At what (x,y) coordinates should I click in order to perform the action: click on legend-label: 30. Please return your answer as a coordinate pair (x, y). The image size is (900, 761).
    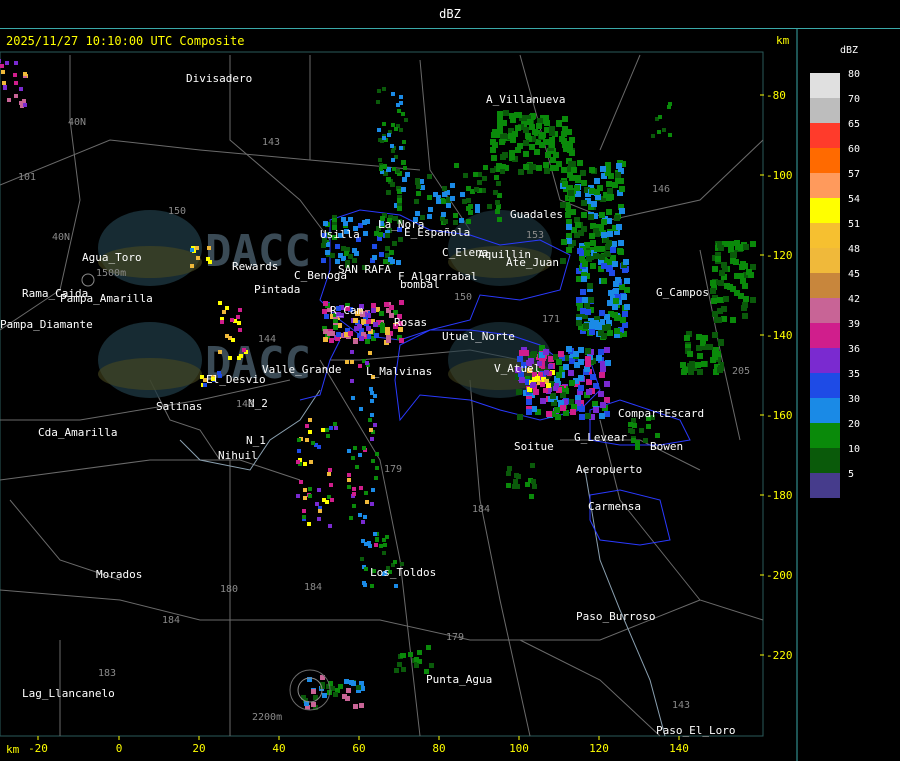
    Looking at the image, I should click on (854, 399).